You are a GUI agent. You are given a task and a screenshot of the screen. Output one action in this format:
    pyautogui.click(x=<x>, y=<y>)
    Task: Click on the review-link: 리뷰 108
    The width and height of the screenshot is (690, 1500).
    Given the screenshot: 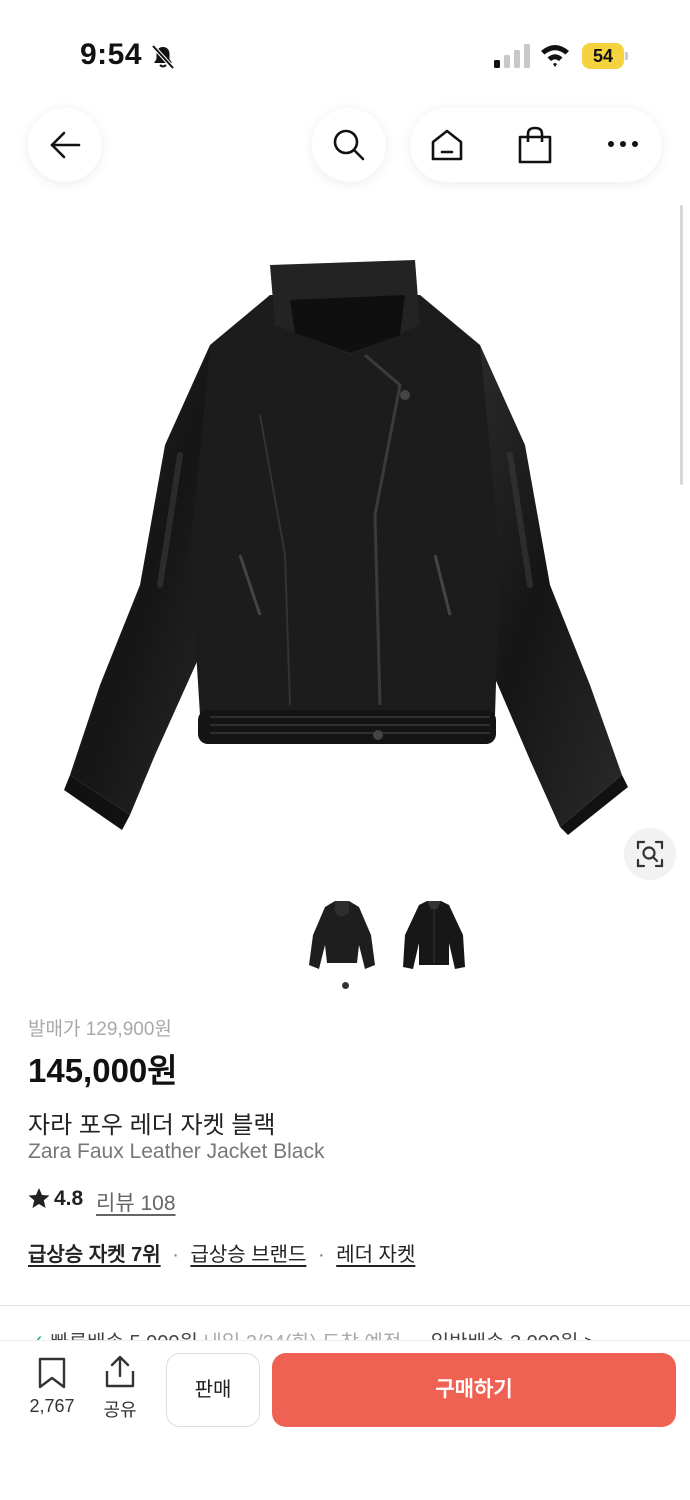 What is the action you would take?
    pyautogui.click(x=136, y=1202)
    